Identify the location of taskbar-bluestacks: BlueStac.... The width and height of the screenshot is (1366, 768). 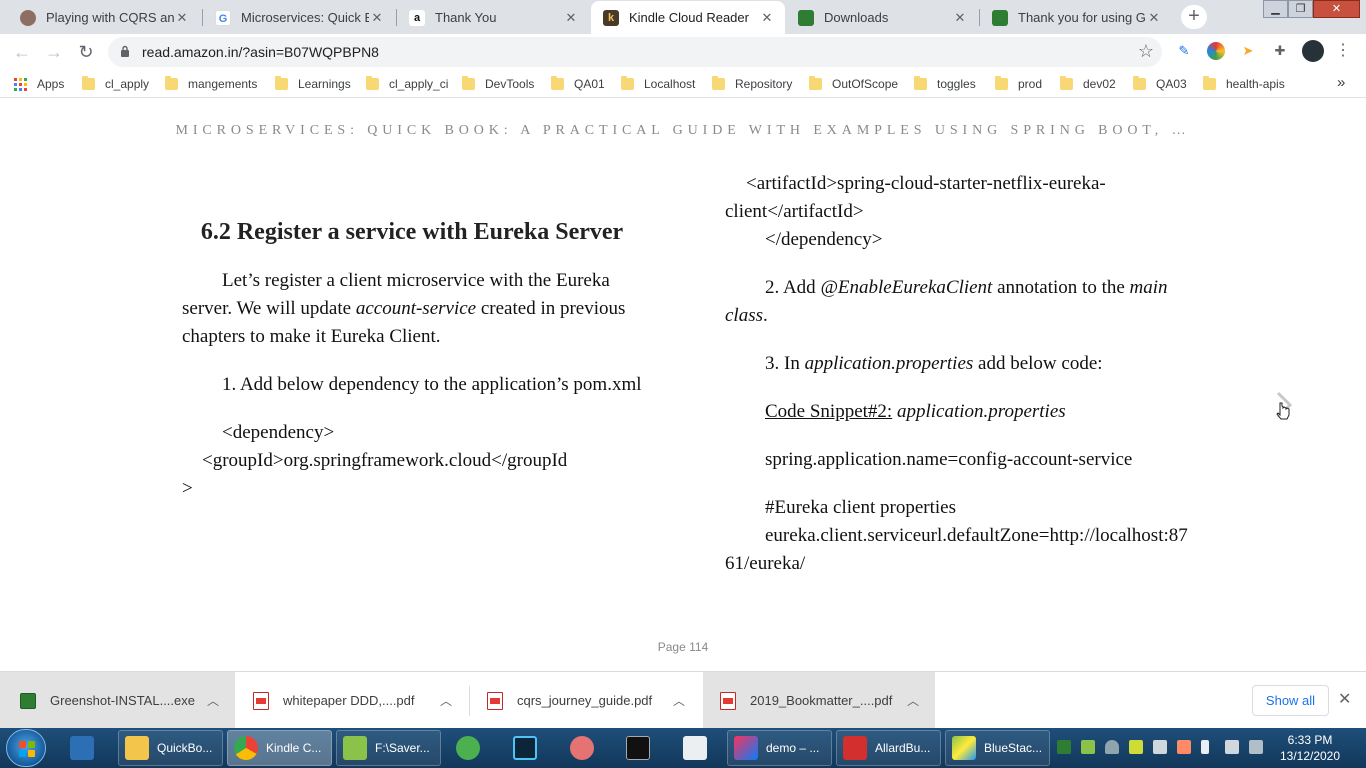
(997, 748).